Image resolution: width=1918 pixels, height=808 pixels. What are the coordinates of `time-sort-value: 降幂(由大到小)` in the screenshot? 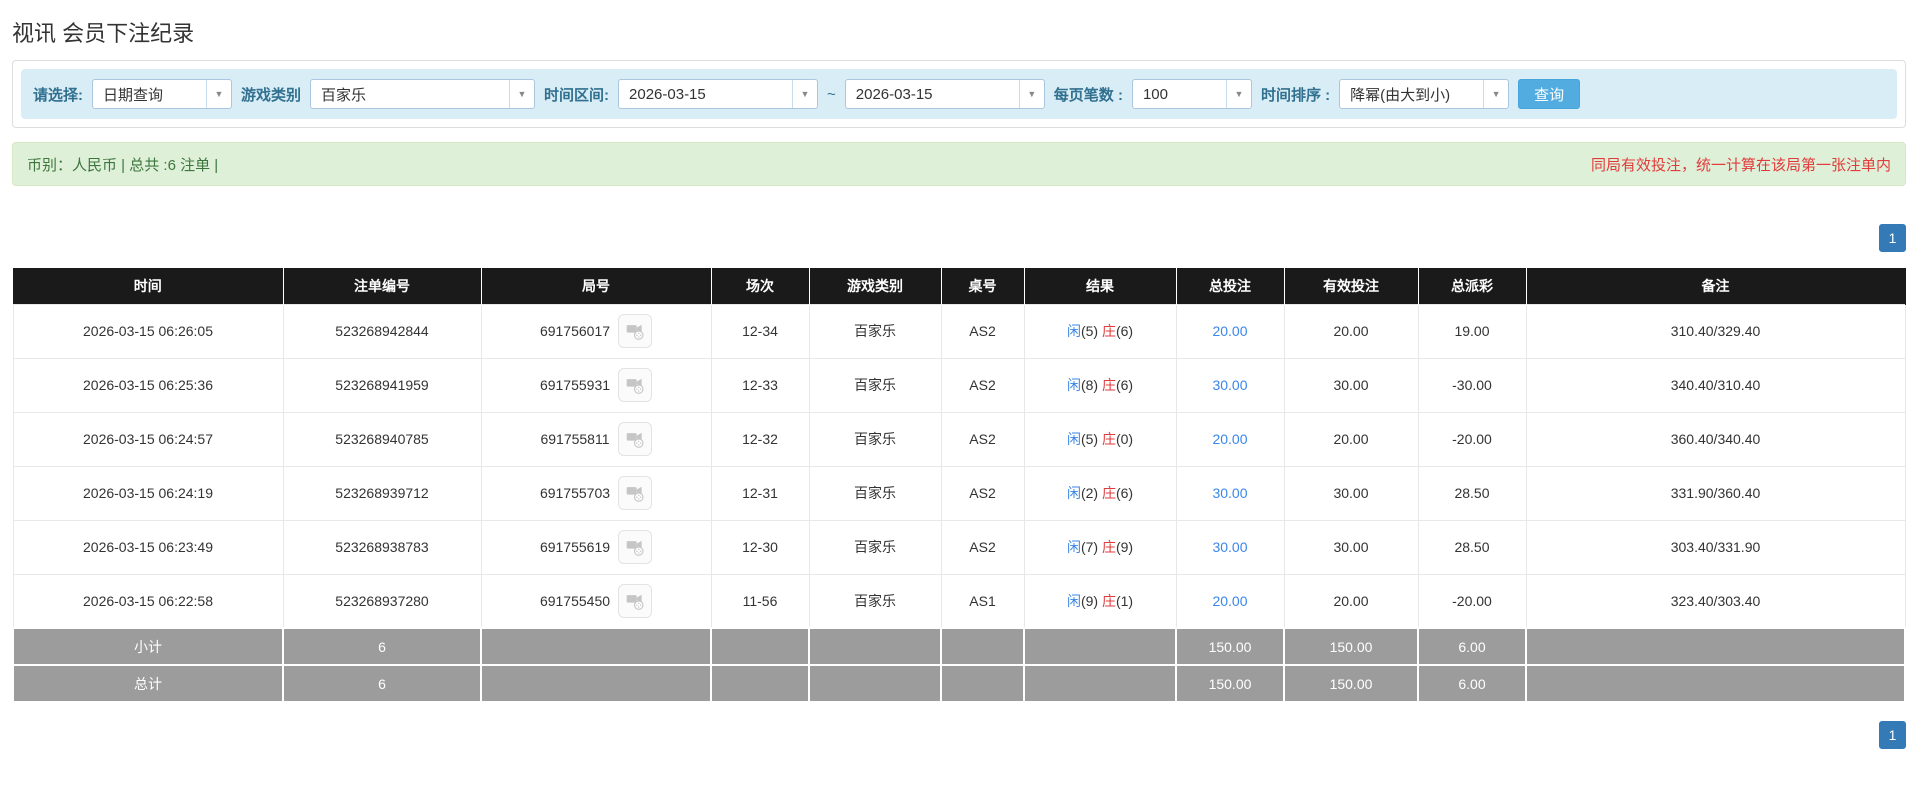 It's located at (1400, 95).